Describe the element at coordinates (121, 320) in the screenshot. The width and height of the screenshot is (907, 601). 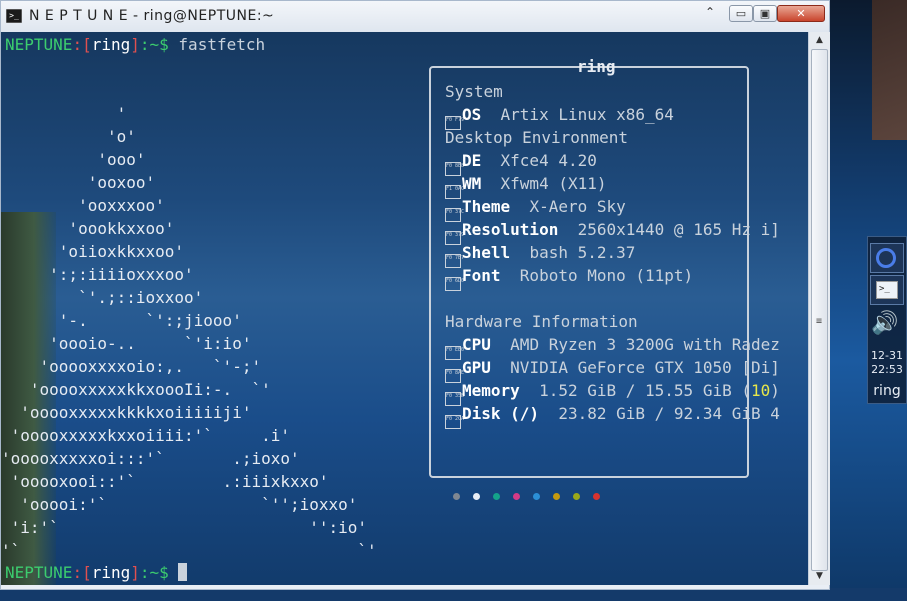
I see `logo-line: '-. `':;jiooo'` at that location.